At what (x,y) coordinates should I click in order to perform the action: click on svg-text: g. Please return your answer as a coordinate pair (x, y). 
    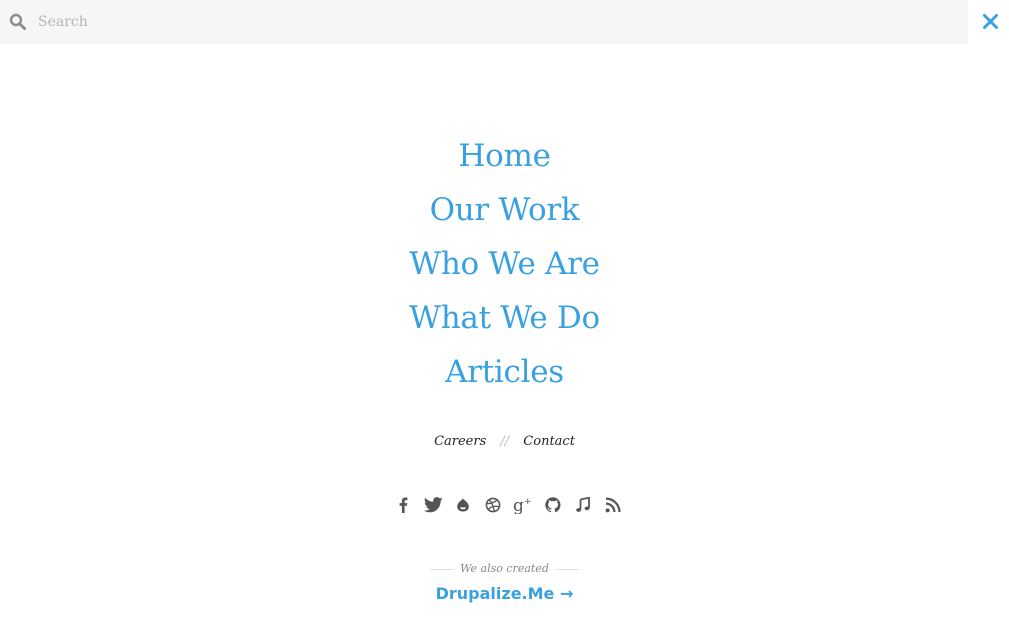
    Looking at the image, I should click on (518, 505).